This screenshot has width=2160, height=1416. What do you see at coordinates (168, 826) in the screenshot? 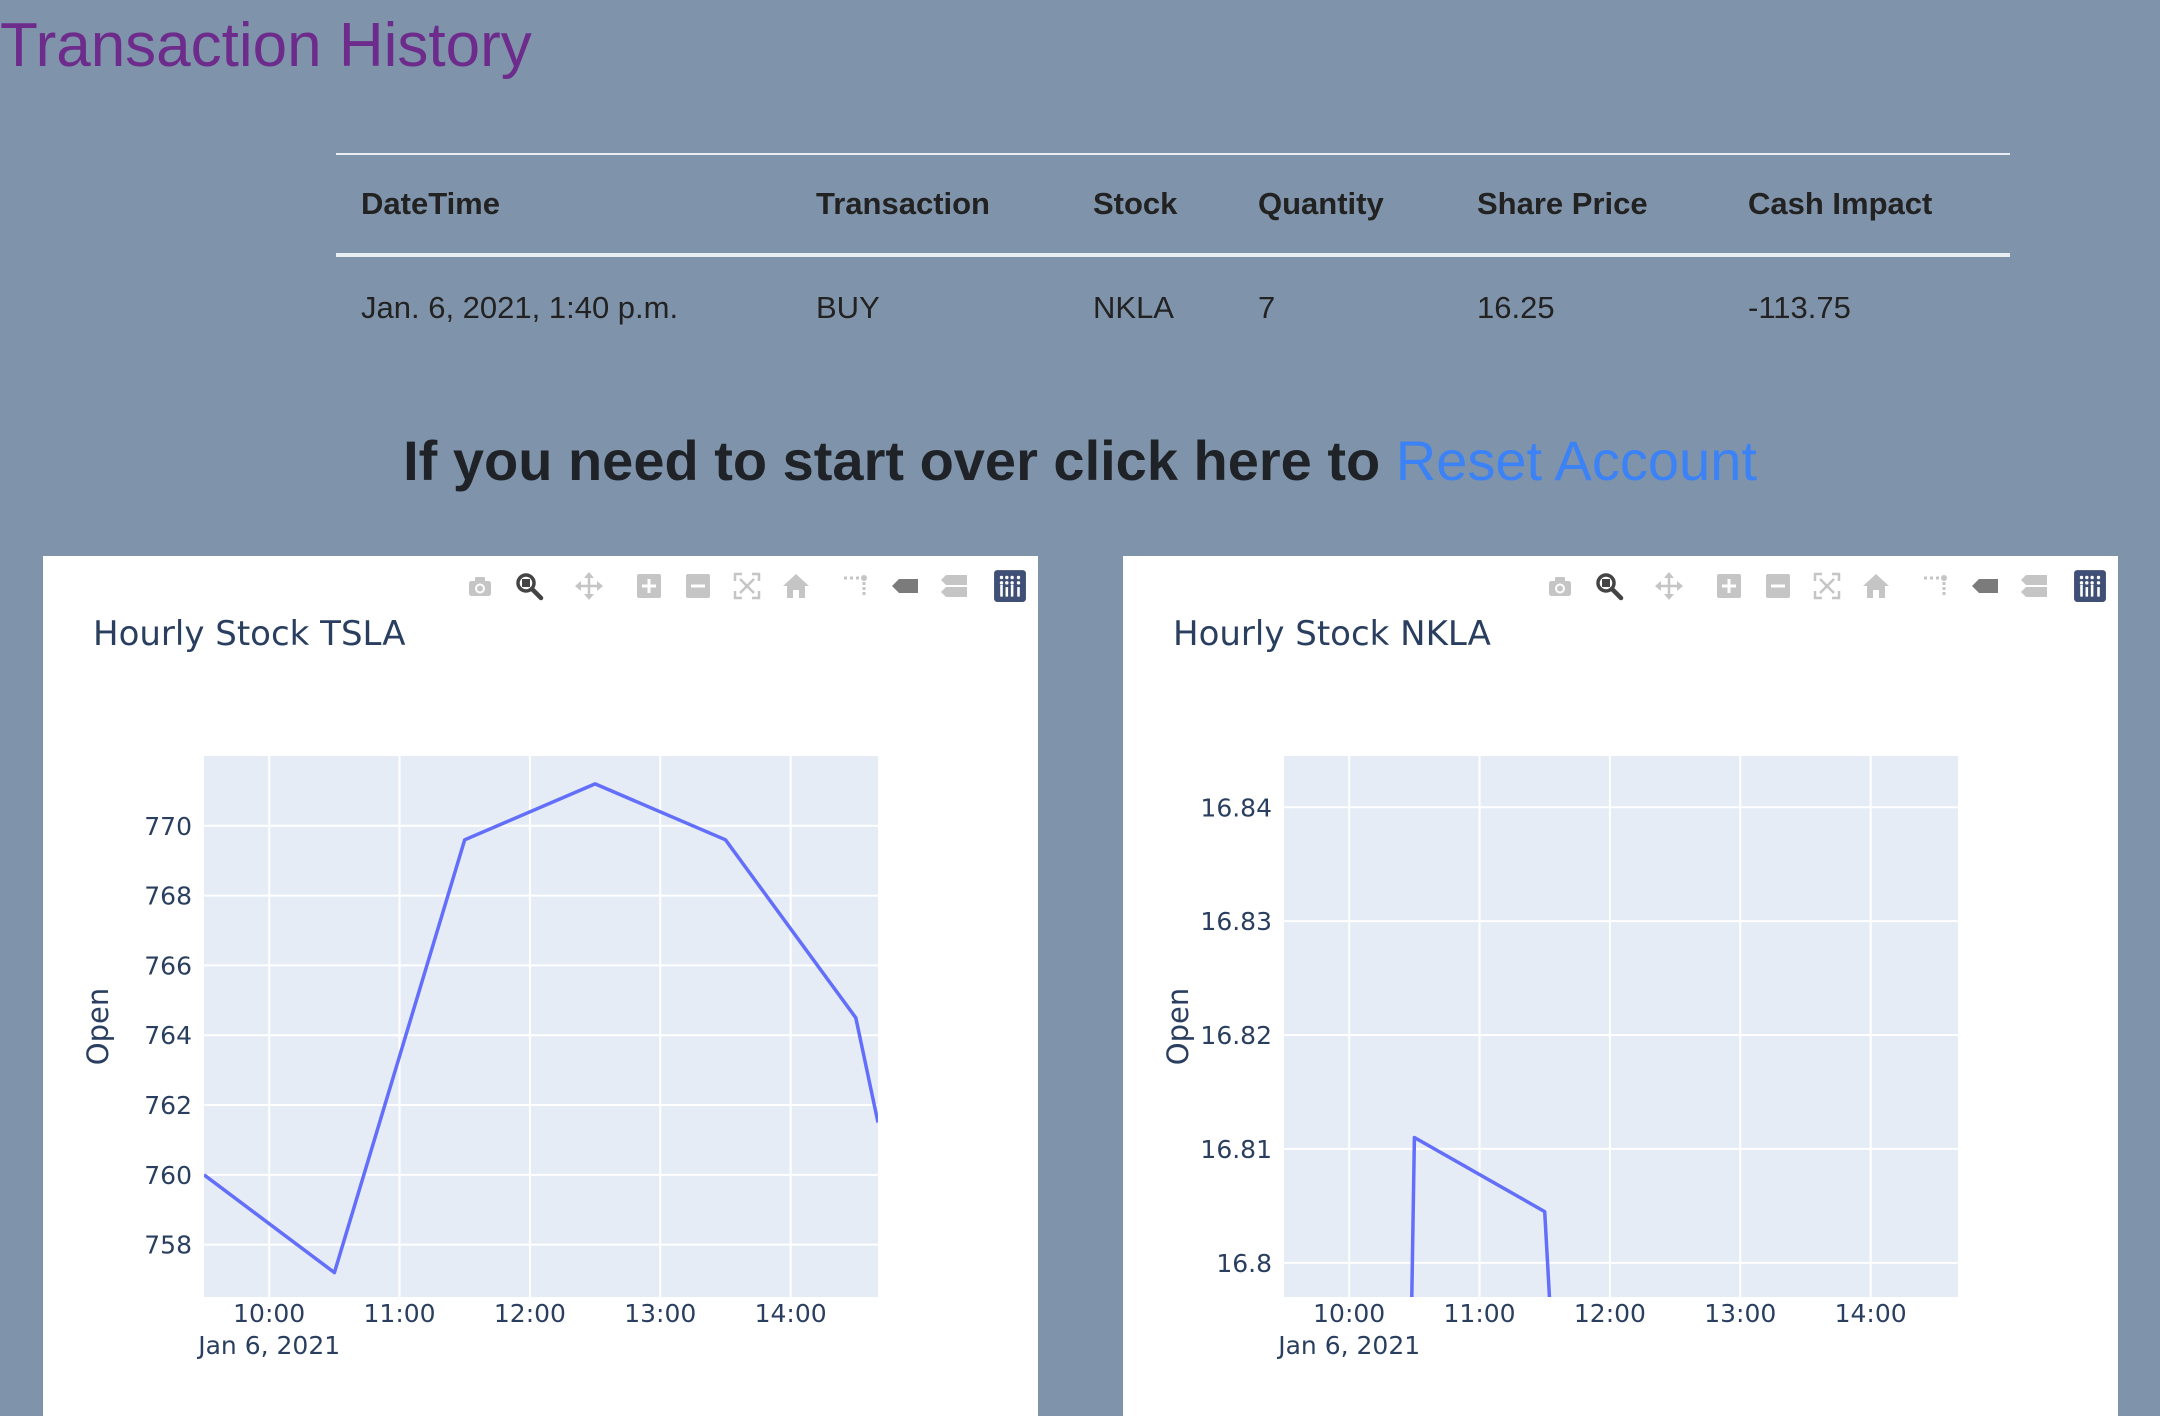
I see `y-tick-label: 770` at bounding box center [168, 826].